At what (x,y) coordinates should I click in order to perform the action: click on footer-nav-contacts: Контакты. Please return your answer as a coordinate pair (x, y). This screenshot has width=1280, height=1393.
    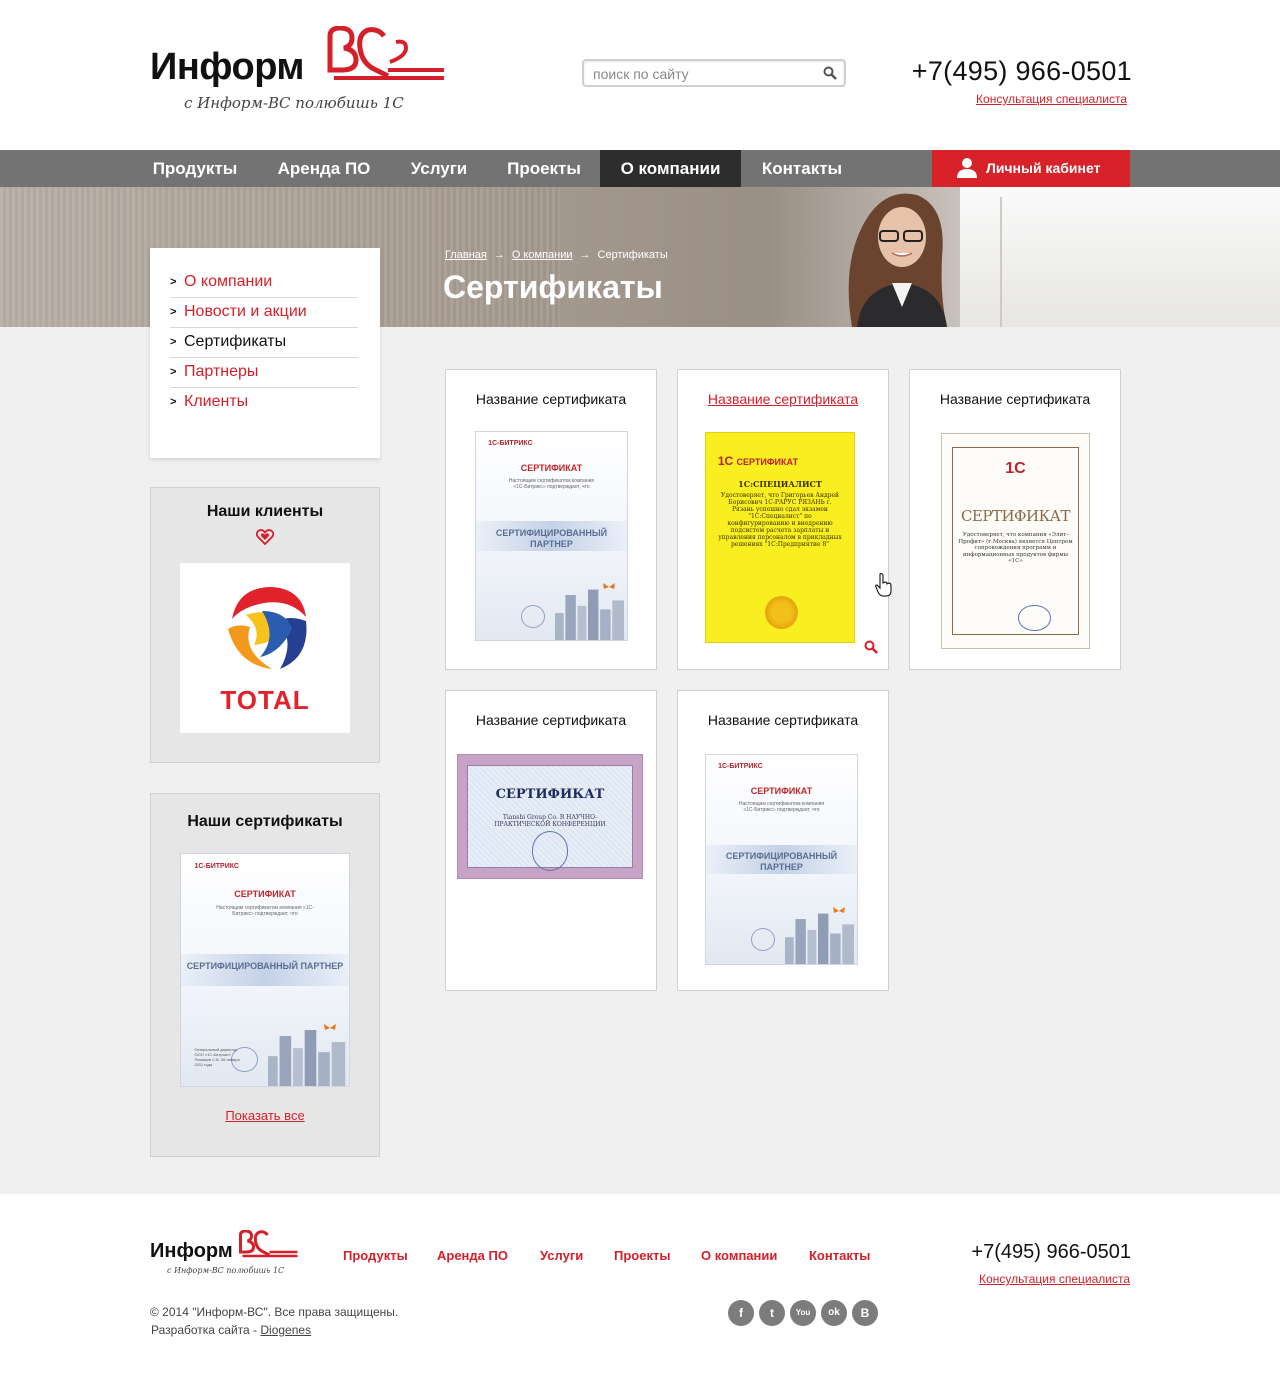
    Looking at the image, I should click on (839, 1255).